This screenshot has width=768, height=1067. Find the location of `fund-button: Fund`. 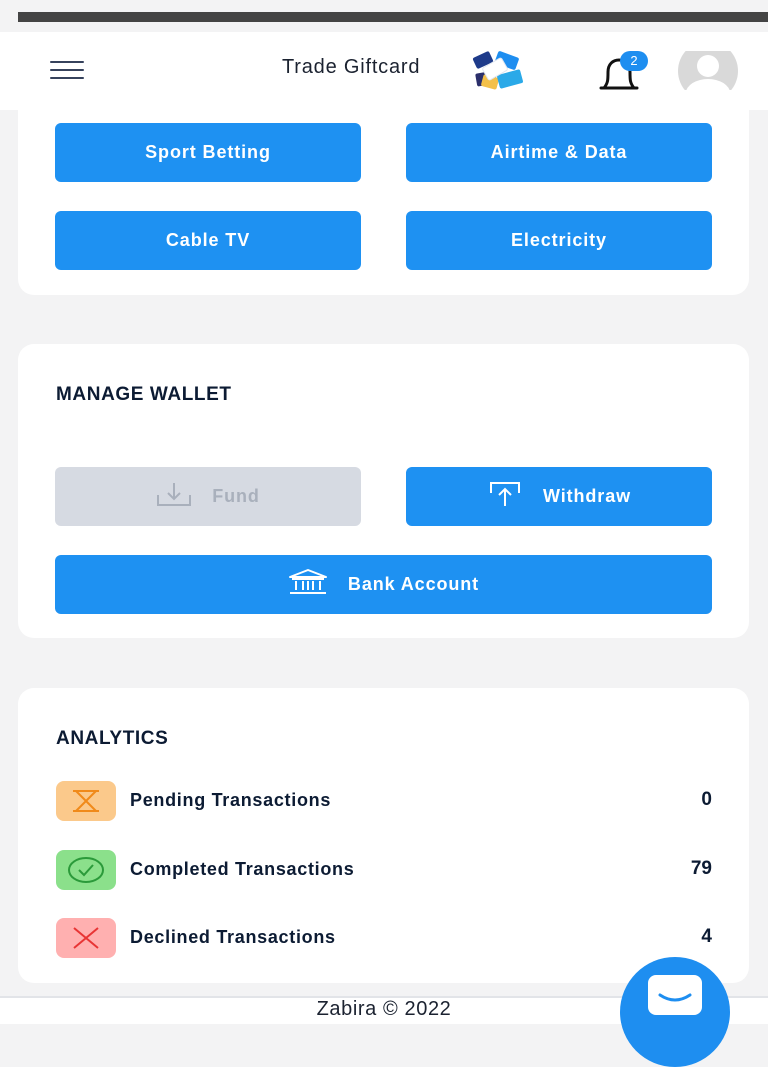

fund-button: Fund is located at coordinates (208, 496).